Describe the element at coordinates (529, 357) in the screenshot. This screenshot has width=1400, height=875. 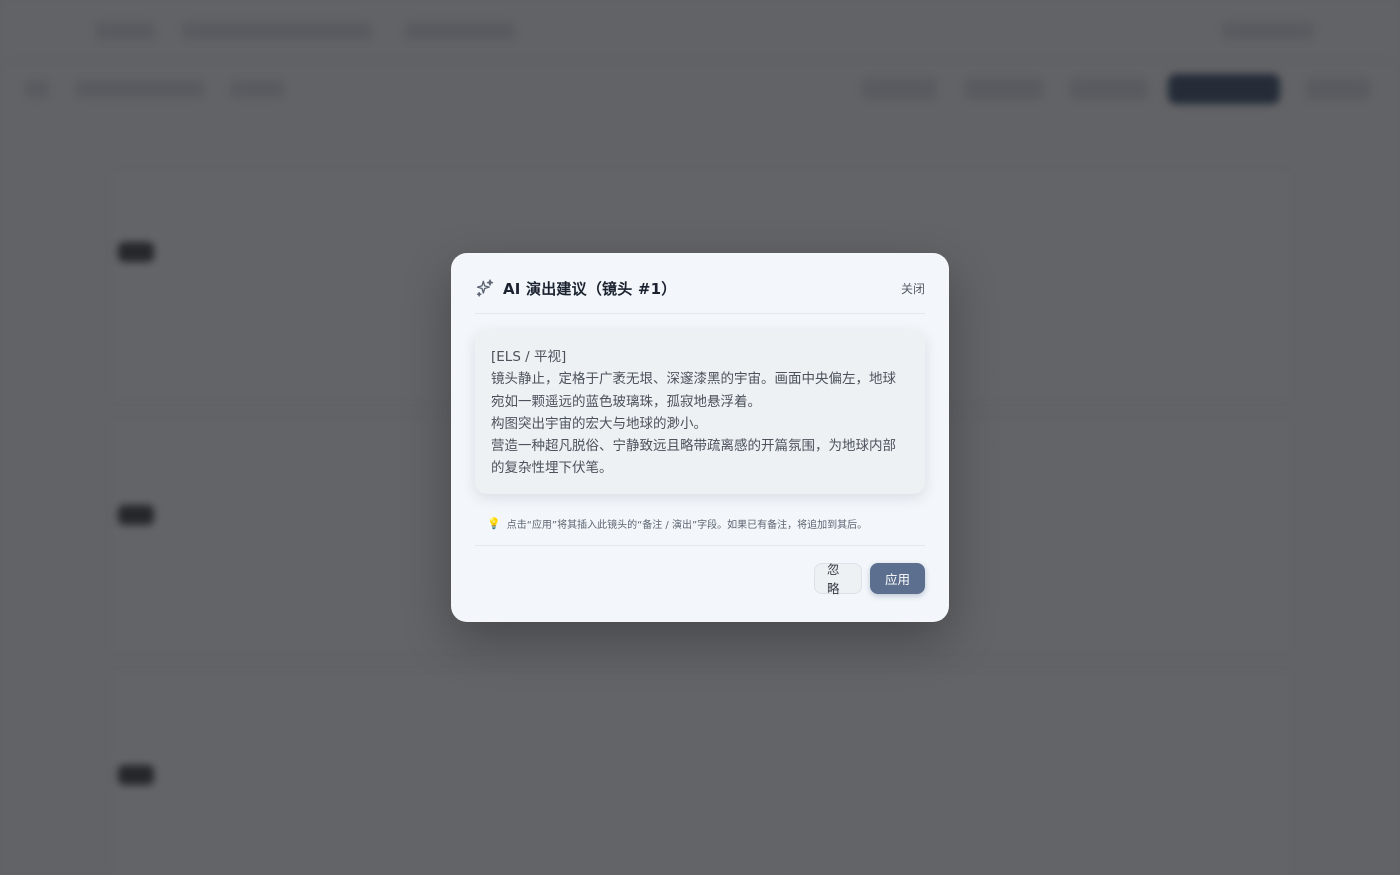
I see `suggestion-line: [ELS / 平视]` at that location.